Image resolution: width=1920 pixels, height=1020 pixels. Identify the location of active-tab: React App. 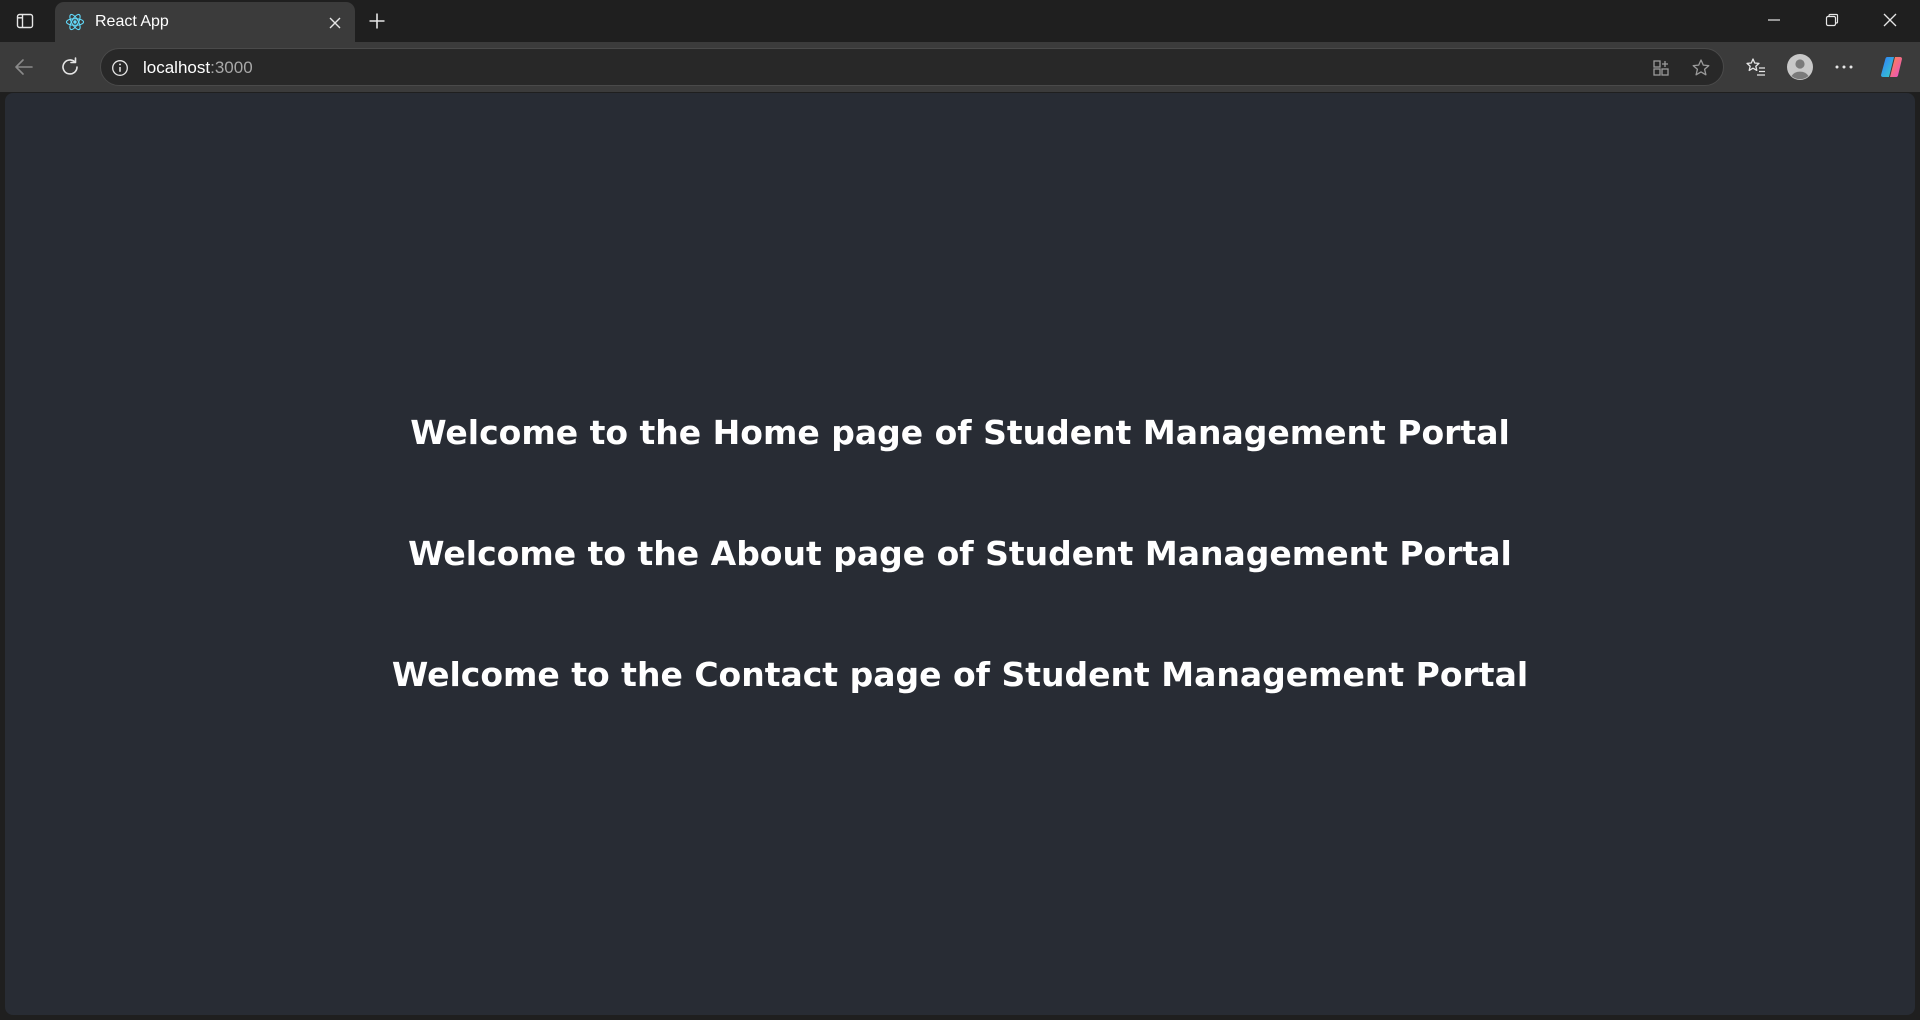
(205, 22).